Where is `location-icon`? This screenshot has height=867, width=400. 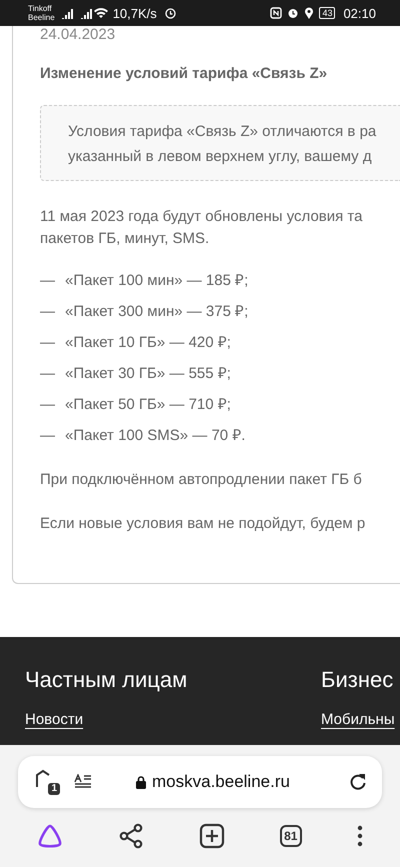
location-icon is located at coordinates (309, 13).